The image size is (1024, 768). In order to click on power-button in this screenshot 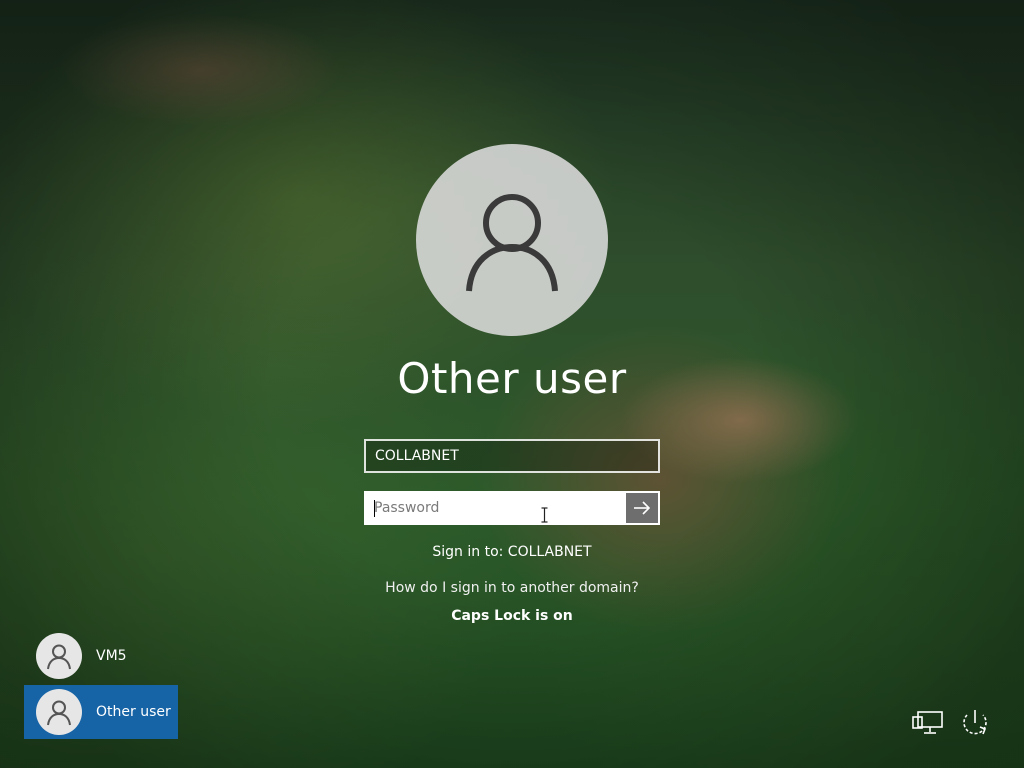, I will do `click(975, 723)`.